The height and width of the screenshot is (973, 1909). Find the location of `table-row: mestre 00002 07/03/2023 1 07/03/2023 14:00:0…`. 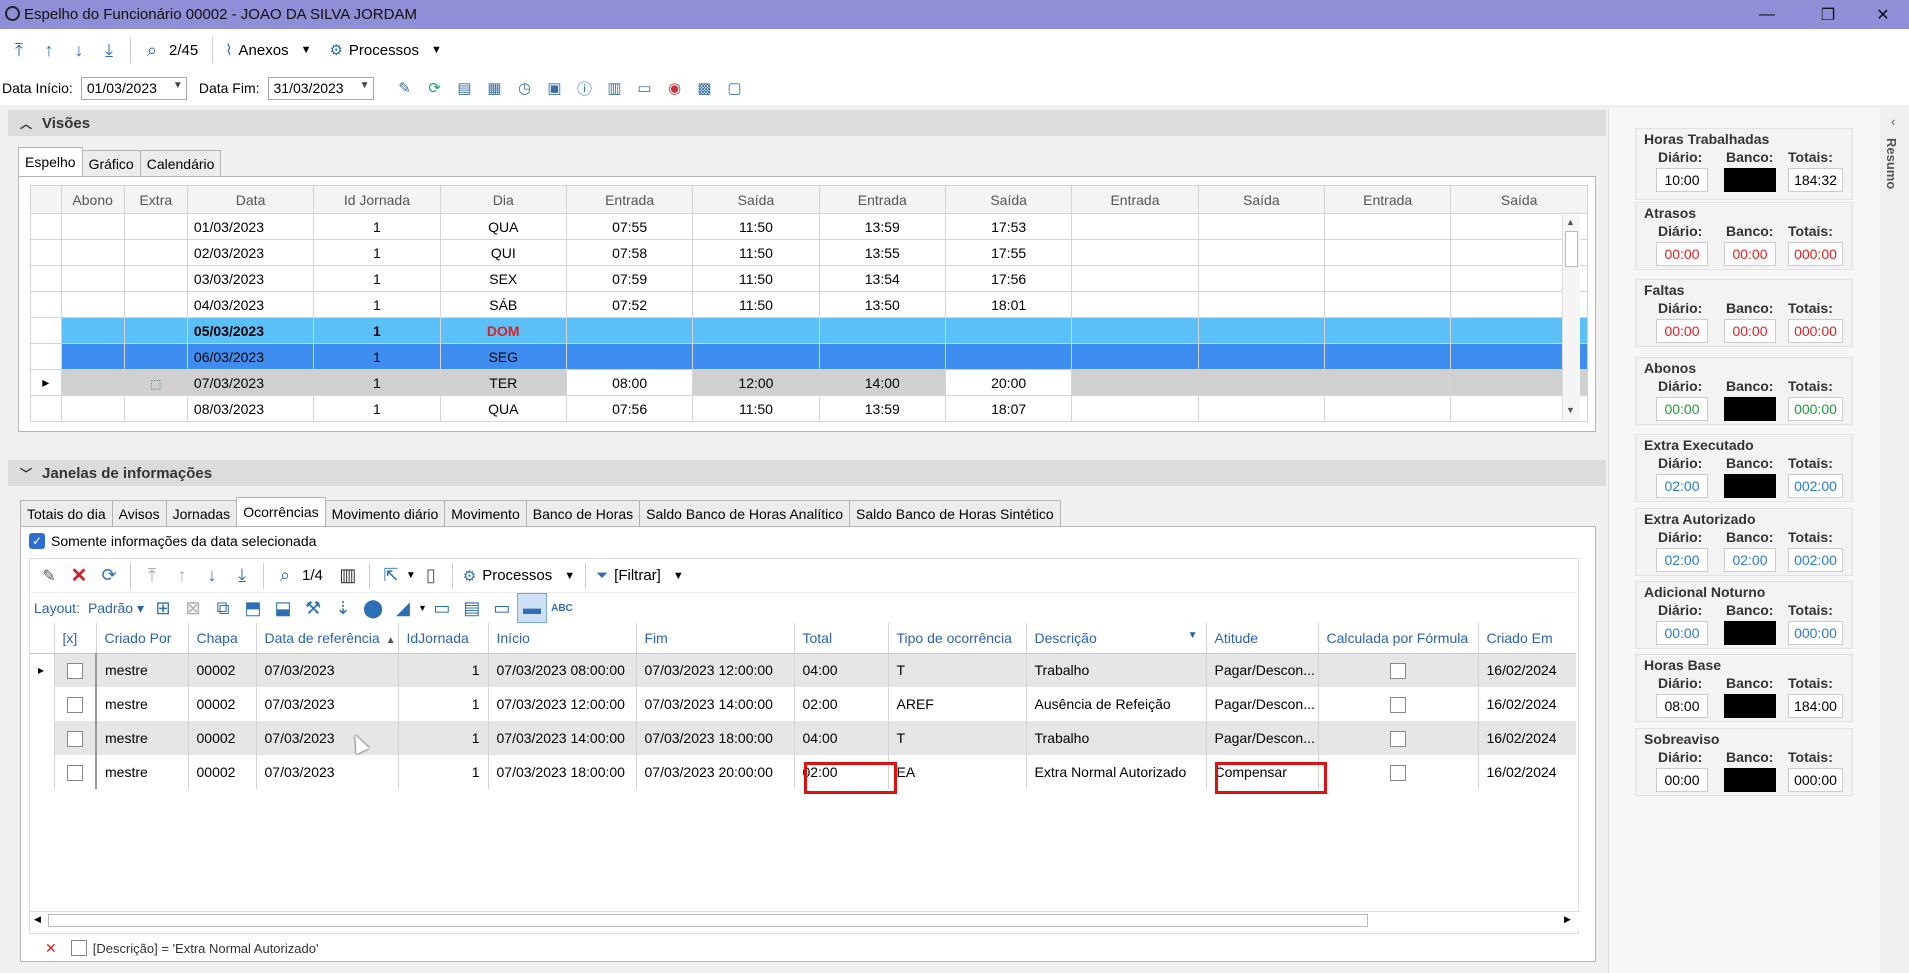

table-row: mestre 00002 07/03/2023 1 07/03/2023 14:00:0… is located at coordinates (803, 738).